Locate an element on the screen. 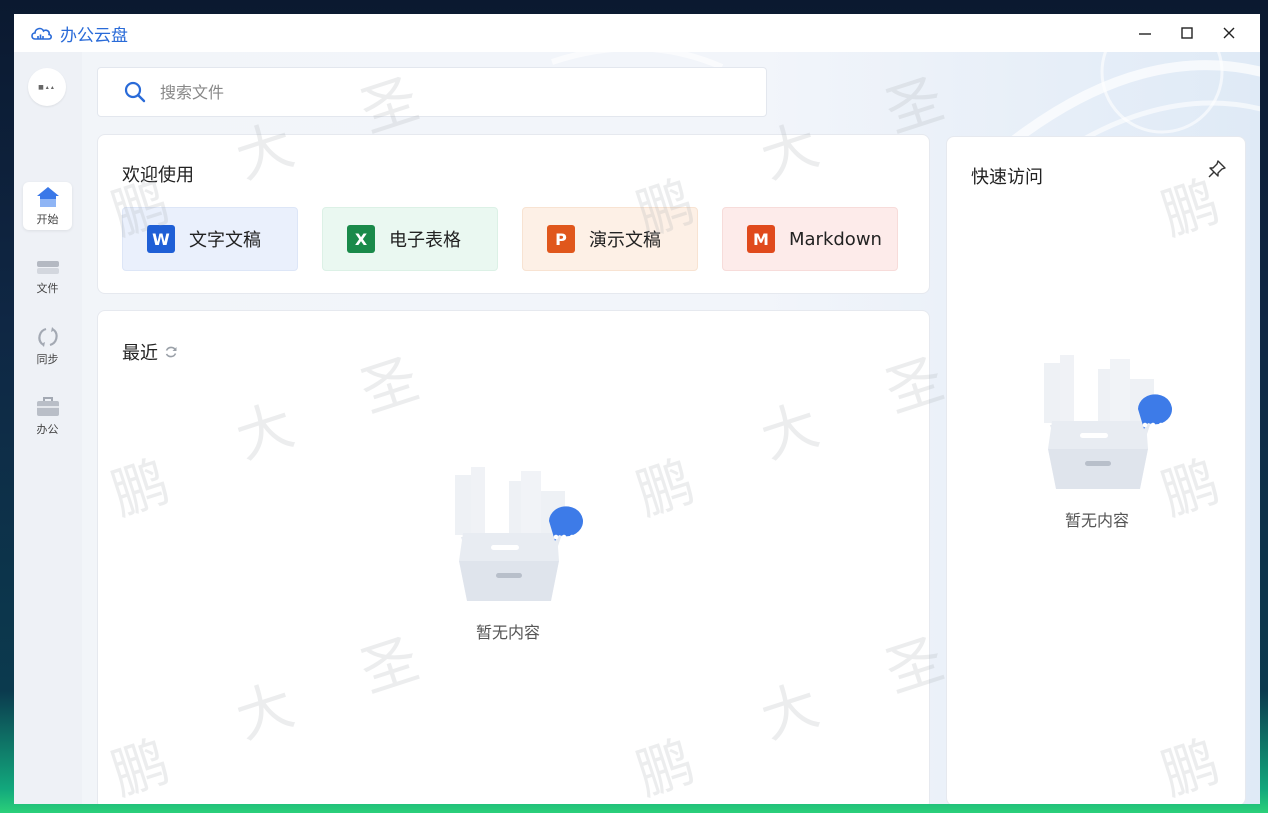  close-button is located at coordinates (1229, 33).